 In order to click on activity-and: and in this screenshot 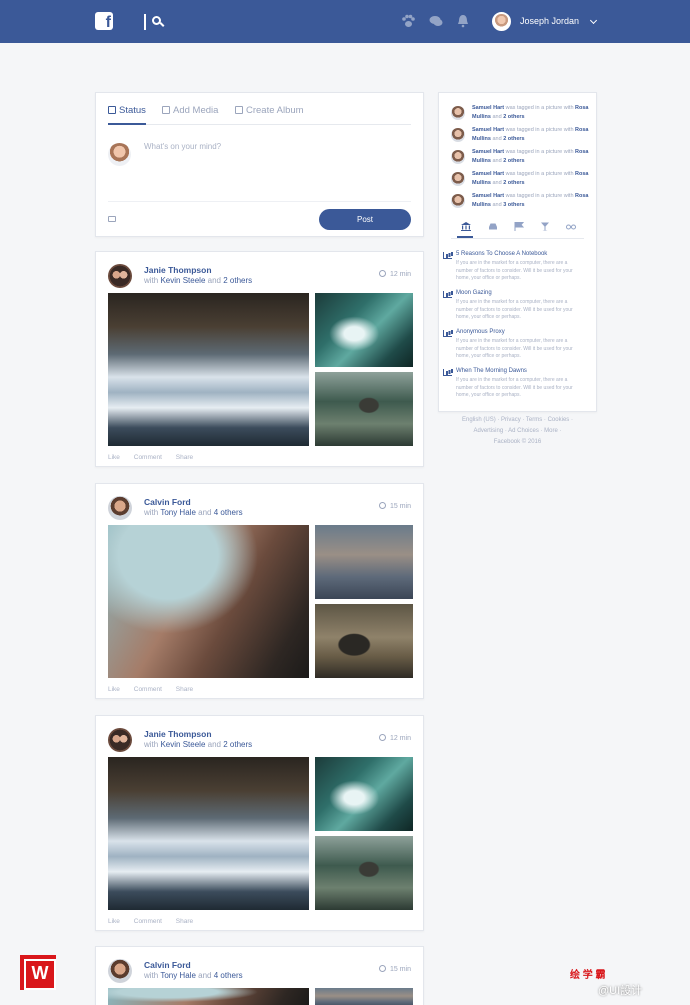, I will do `click(497, 161)`.